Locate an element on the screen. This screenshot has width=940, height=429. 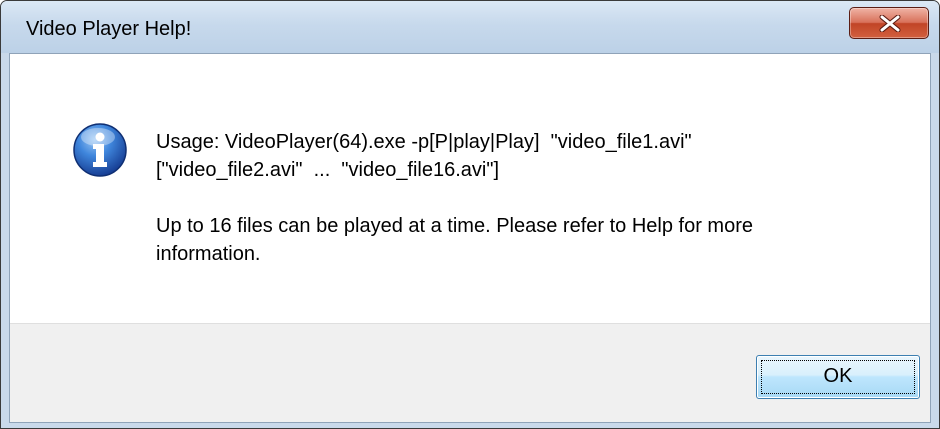
close-button is located at coordinates (889, 23).